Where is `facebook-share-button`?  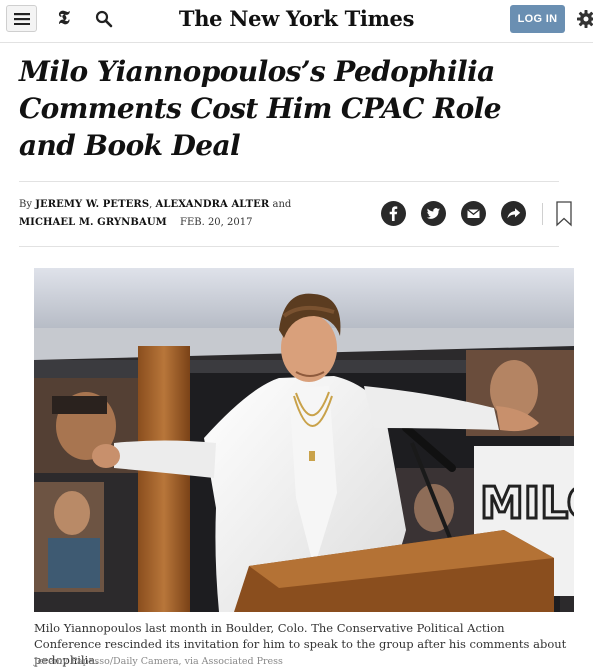
facebook-share-button is located at coordinates (393, 213).